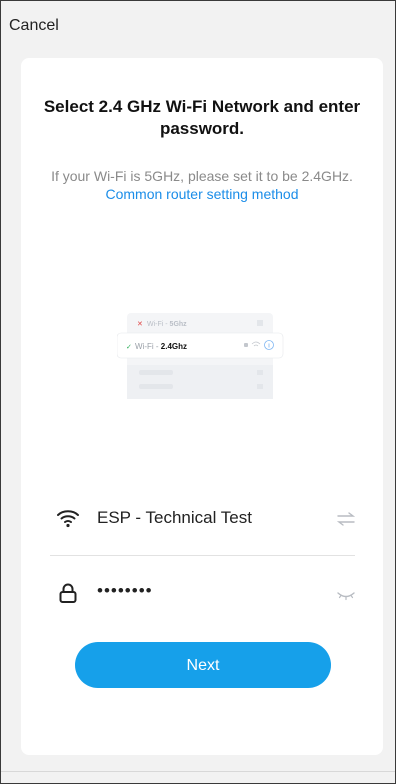 The width and height of the screenshot is (396, 784). What do you see at coordinates (202, 194) in the screenshot?
I see `router-setting-link: Common router setting method` at bounding box center [202, 194].